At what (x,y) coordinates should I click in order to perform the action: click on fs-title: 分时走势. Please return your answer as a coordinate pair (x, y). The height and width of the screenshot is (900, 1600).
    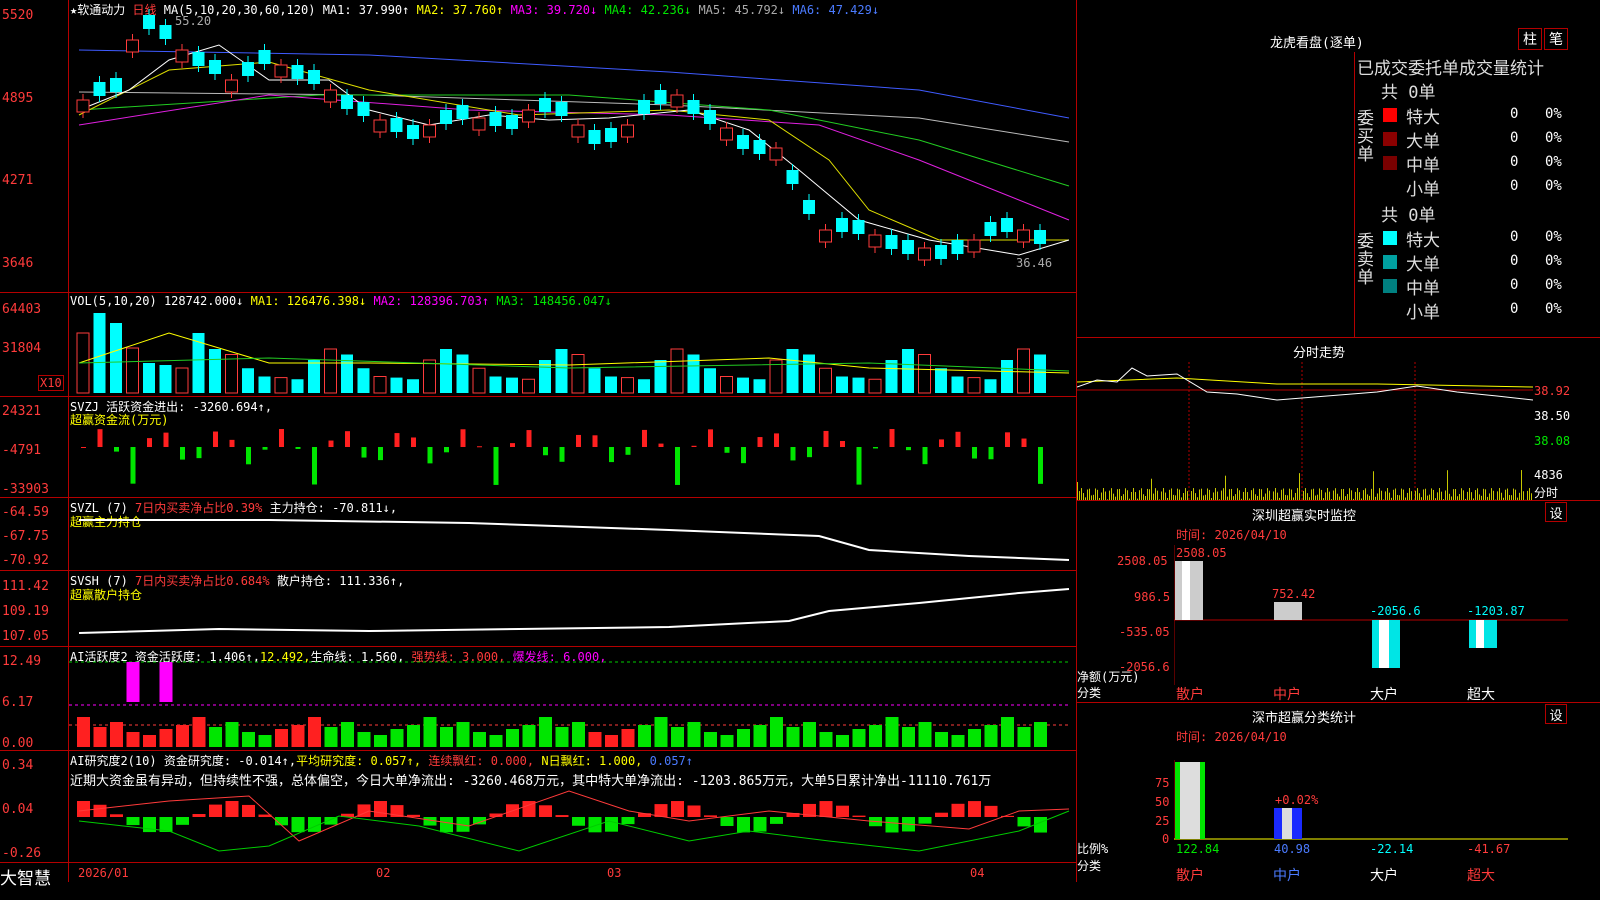
    Looking at the image, I should click on (1319, 353).